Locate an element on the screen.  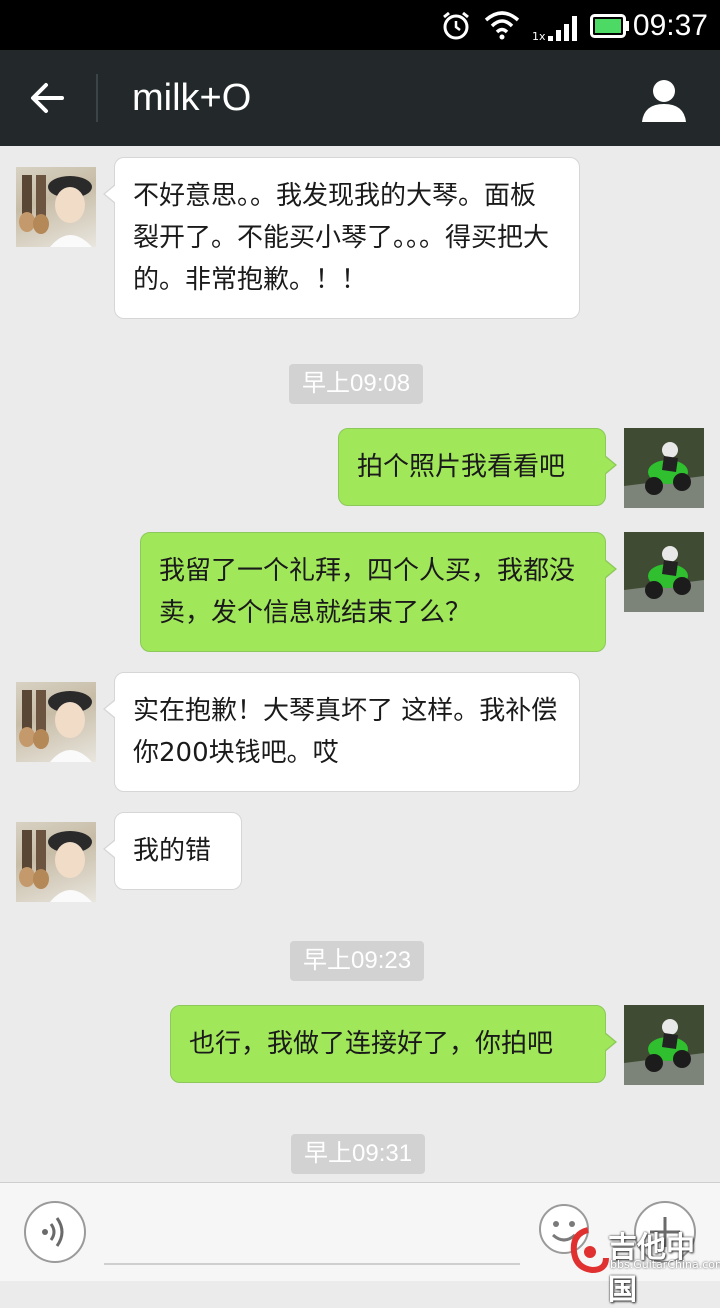
message-bubble-incoming: 实在抱歉！大琴真坏了 这样。我补偿你200块钱吧。哎 is located at coordinates (341, 732).